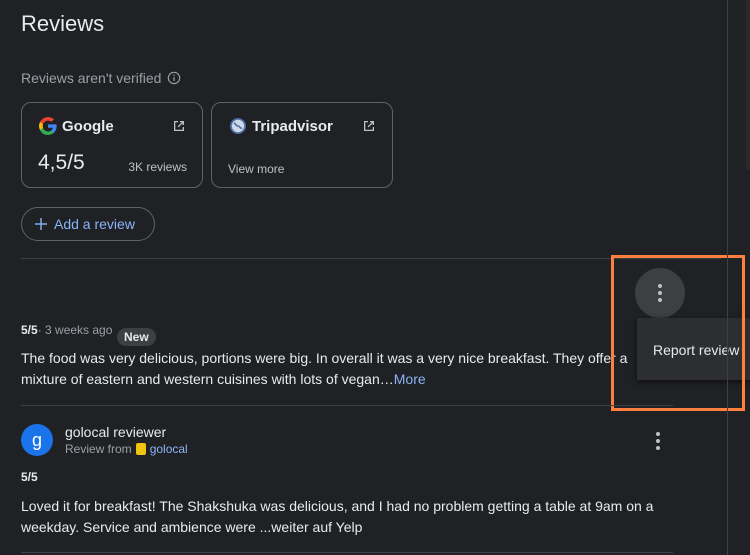  What do you see at coordinates (91, 78) in the screenshot?
I see `unverified-label: Reviews aren't verified` at bounding box center [91, 78].